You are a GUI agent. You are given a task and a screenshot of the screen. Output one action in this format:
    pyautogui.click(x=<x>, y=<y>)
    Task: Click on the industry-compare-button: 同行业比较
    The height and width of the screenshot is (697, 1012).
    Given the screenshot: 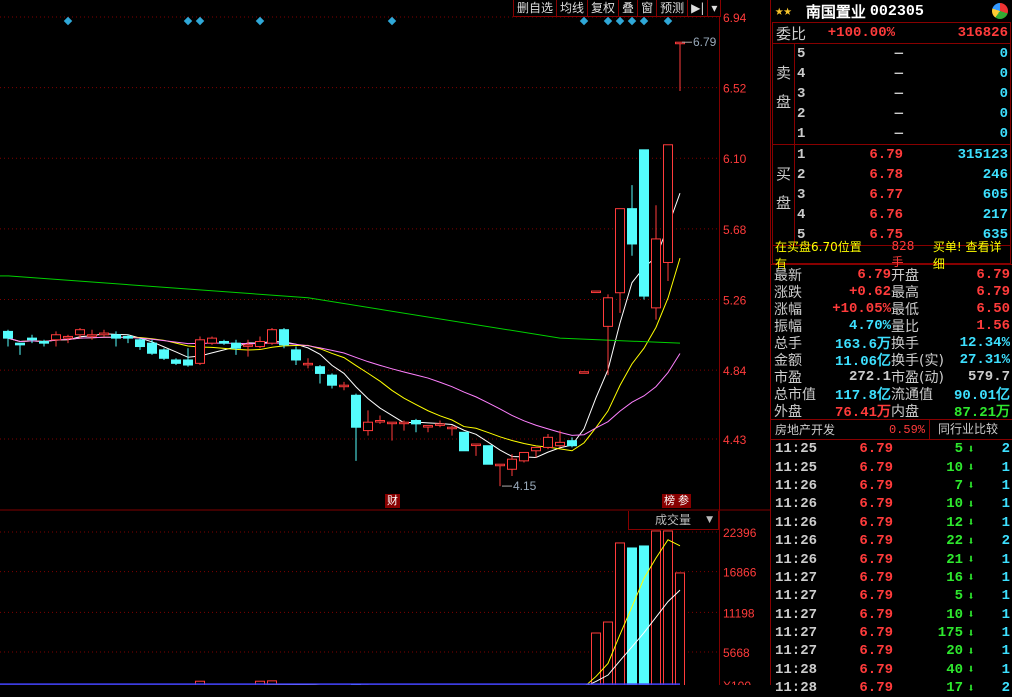 What is the action you would take?
    pyautogui.click(x=970, y=429)
    